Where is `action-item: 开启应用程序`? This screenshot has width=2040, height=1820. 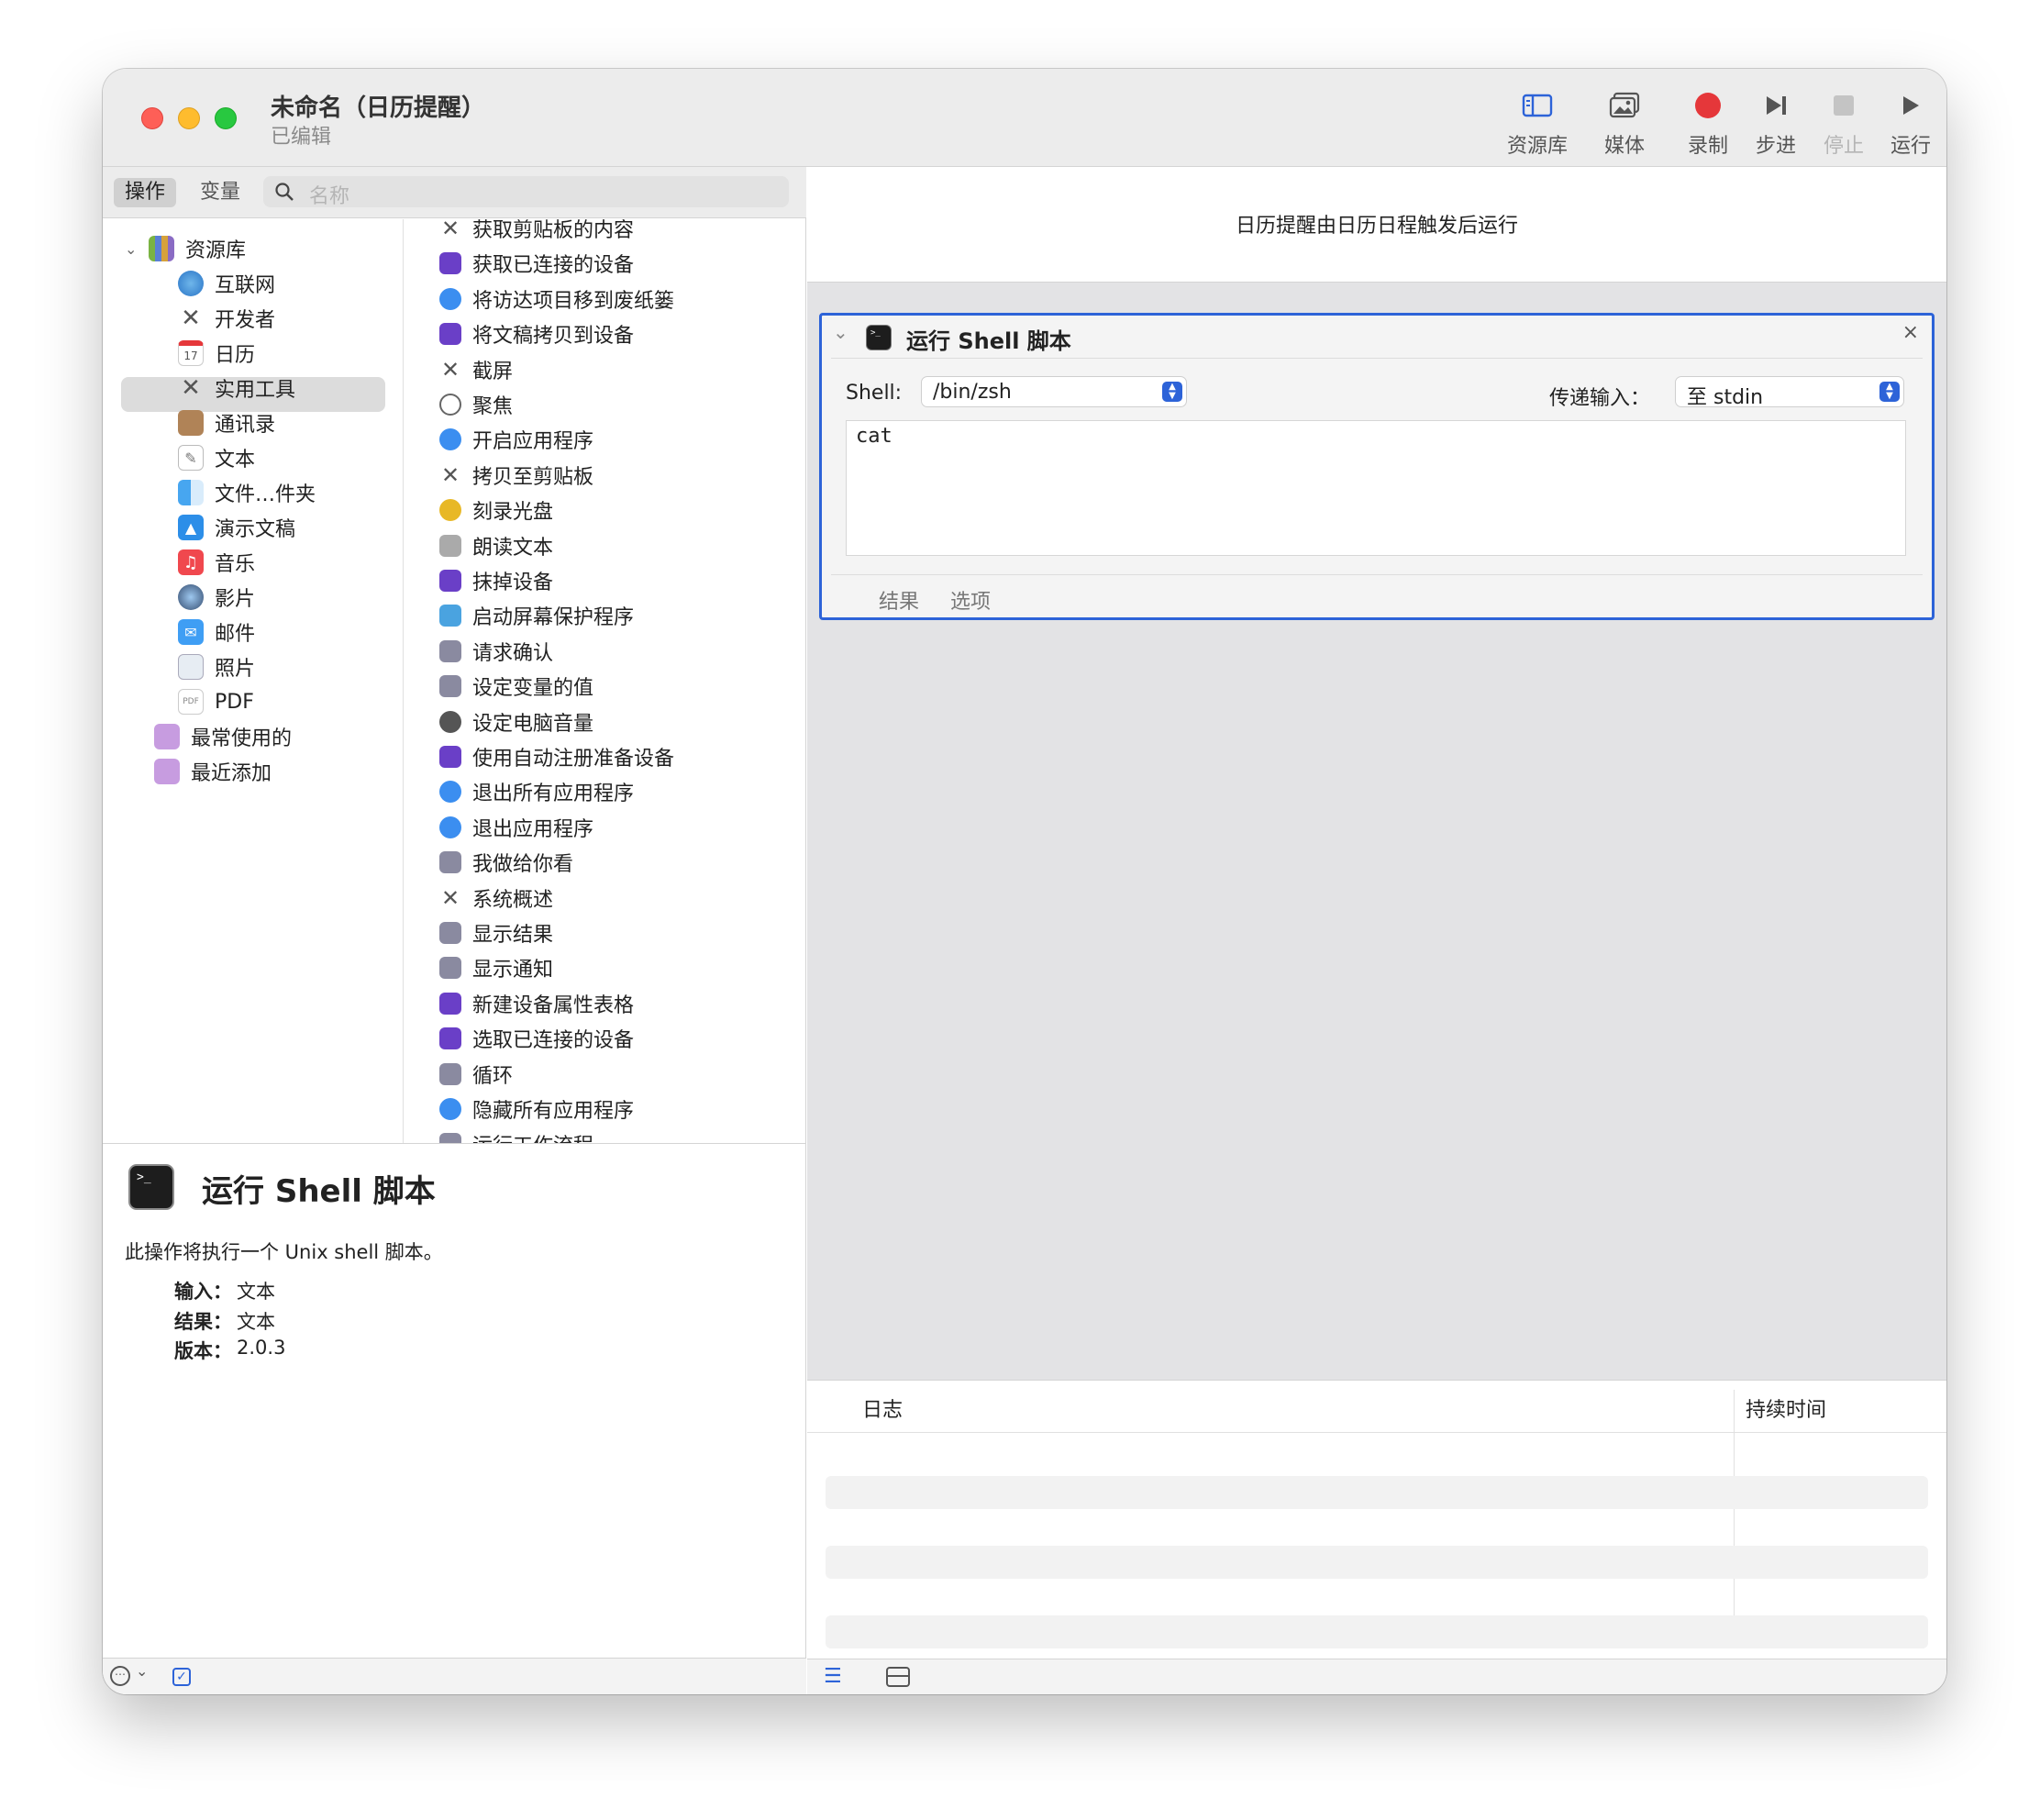
action-item: 开启应用程序 is located at coordinates (604, 439).